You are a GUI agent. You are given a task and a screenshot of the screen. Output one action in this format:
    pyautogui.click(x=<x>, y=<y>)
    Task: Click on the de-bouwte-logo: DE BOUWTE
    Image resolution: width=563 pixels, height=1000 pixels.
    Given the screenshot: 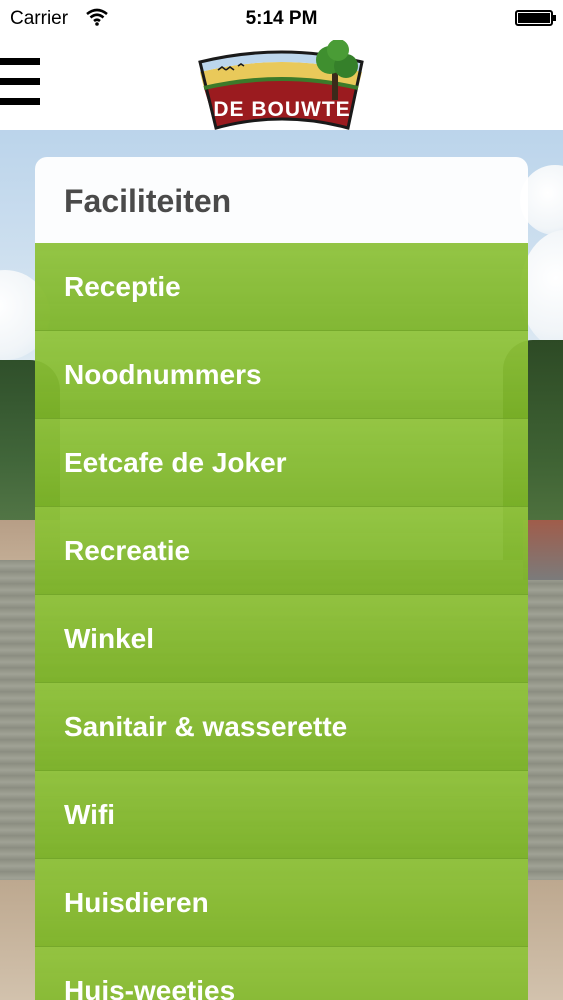 What is the action you would take?
    pyautogui.click(x=282, y=84)
    